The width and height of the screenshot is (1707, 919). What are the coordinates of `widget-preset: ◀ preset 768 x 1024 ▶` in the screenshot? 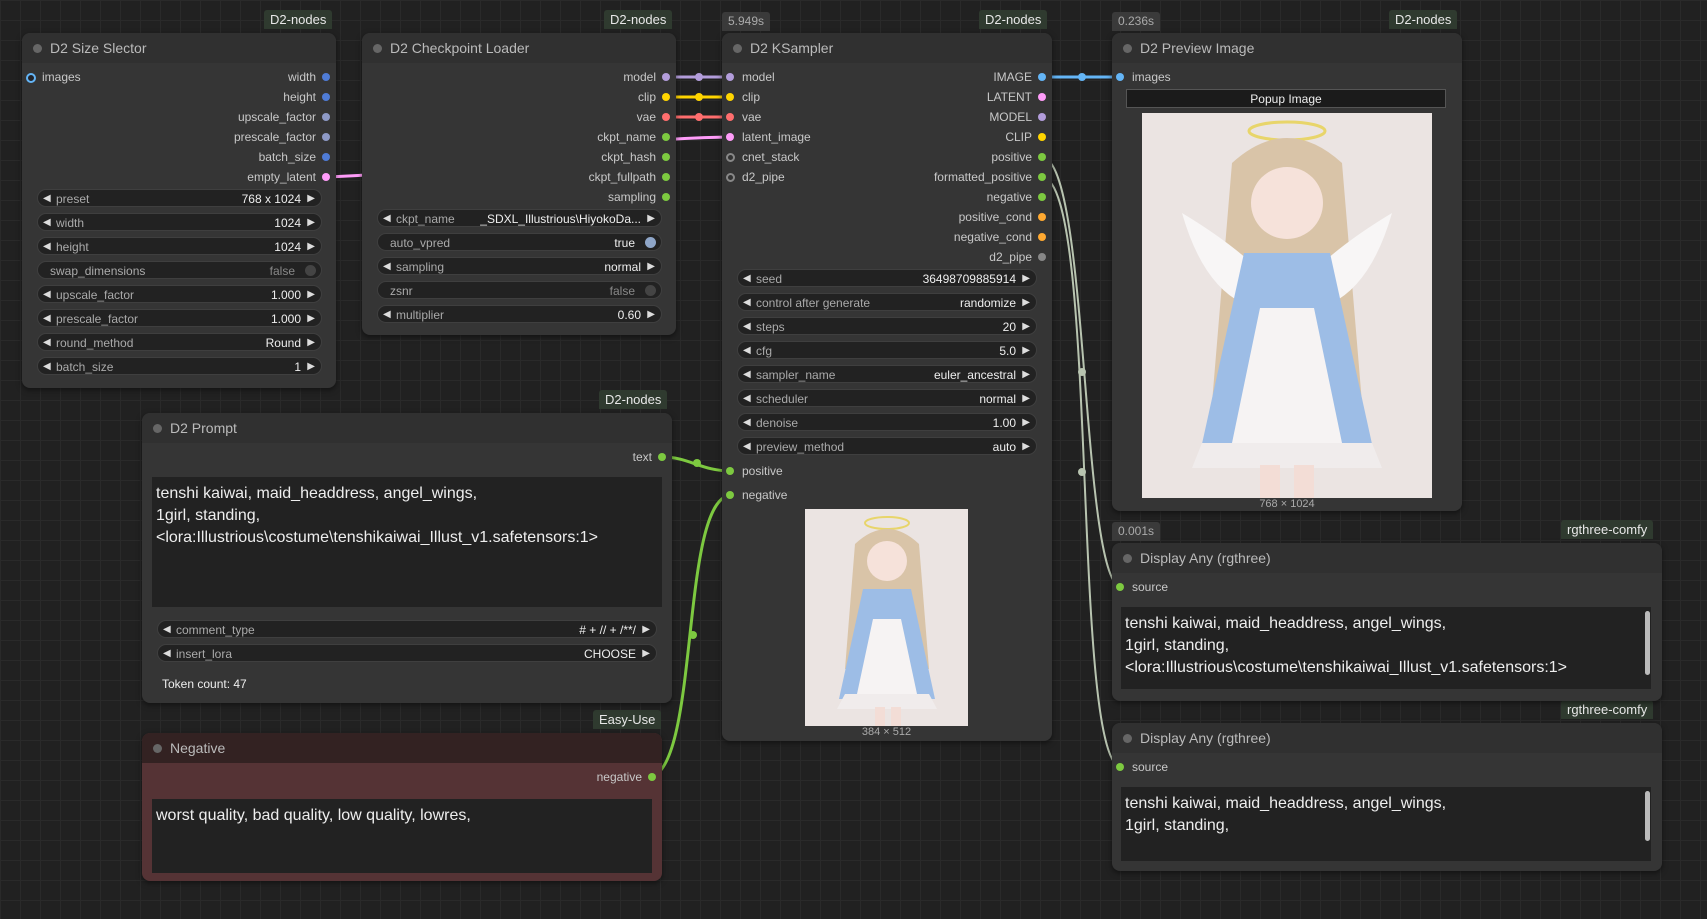 It's located at (179, 198).